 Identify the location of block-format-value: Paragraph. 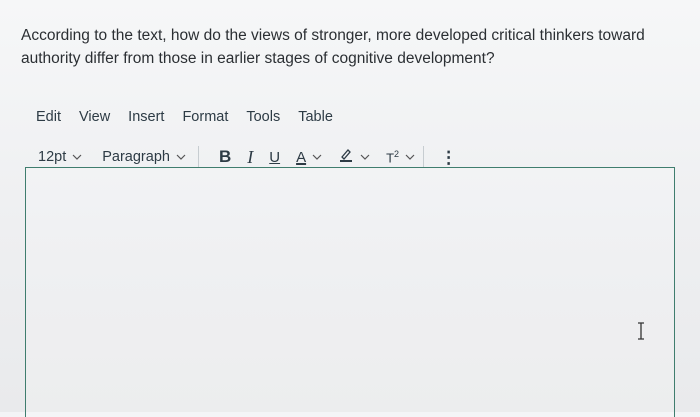
(136, 157).